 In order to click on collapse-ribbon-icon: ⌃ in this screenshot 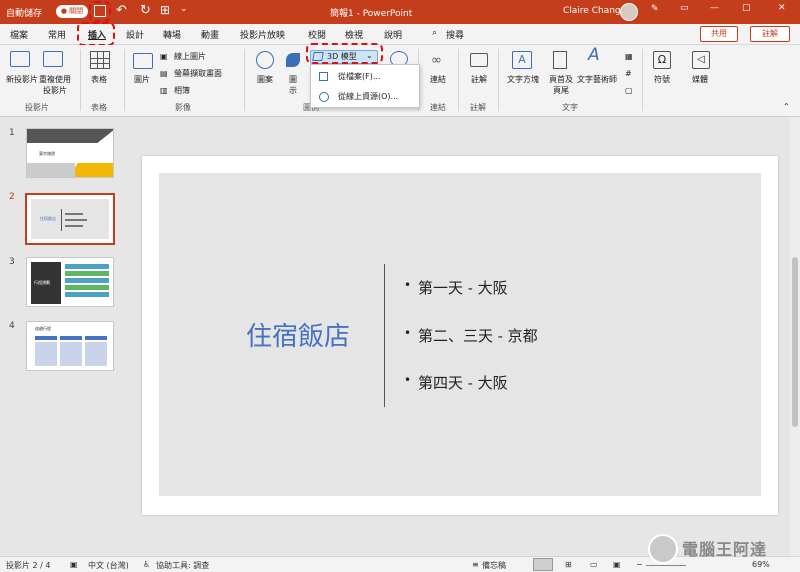, I will do `click(786, 106)`.